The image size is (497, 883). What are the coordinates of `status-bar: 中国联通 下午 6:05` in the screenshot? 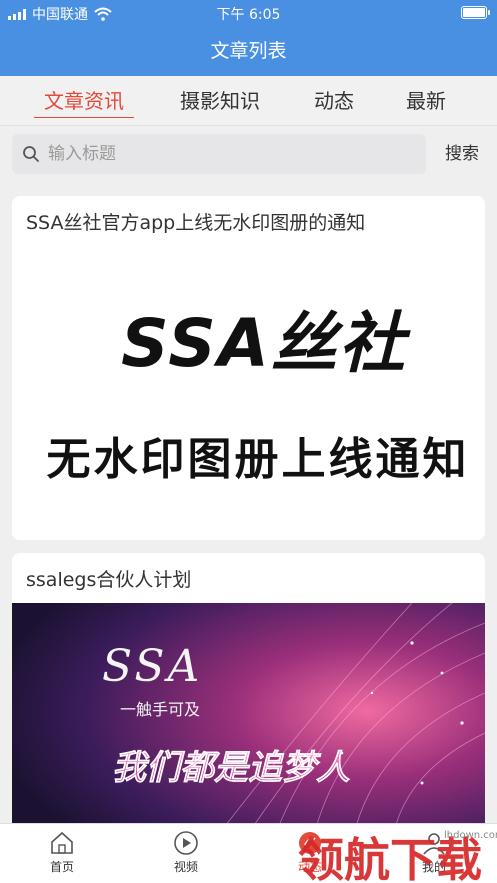 It's located at (248, 13).